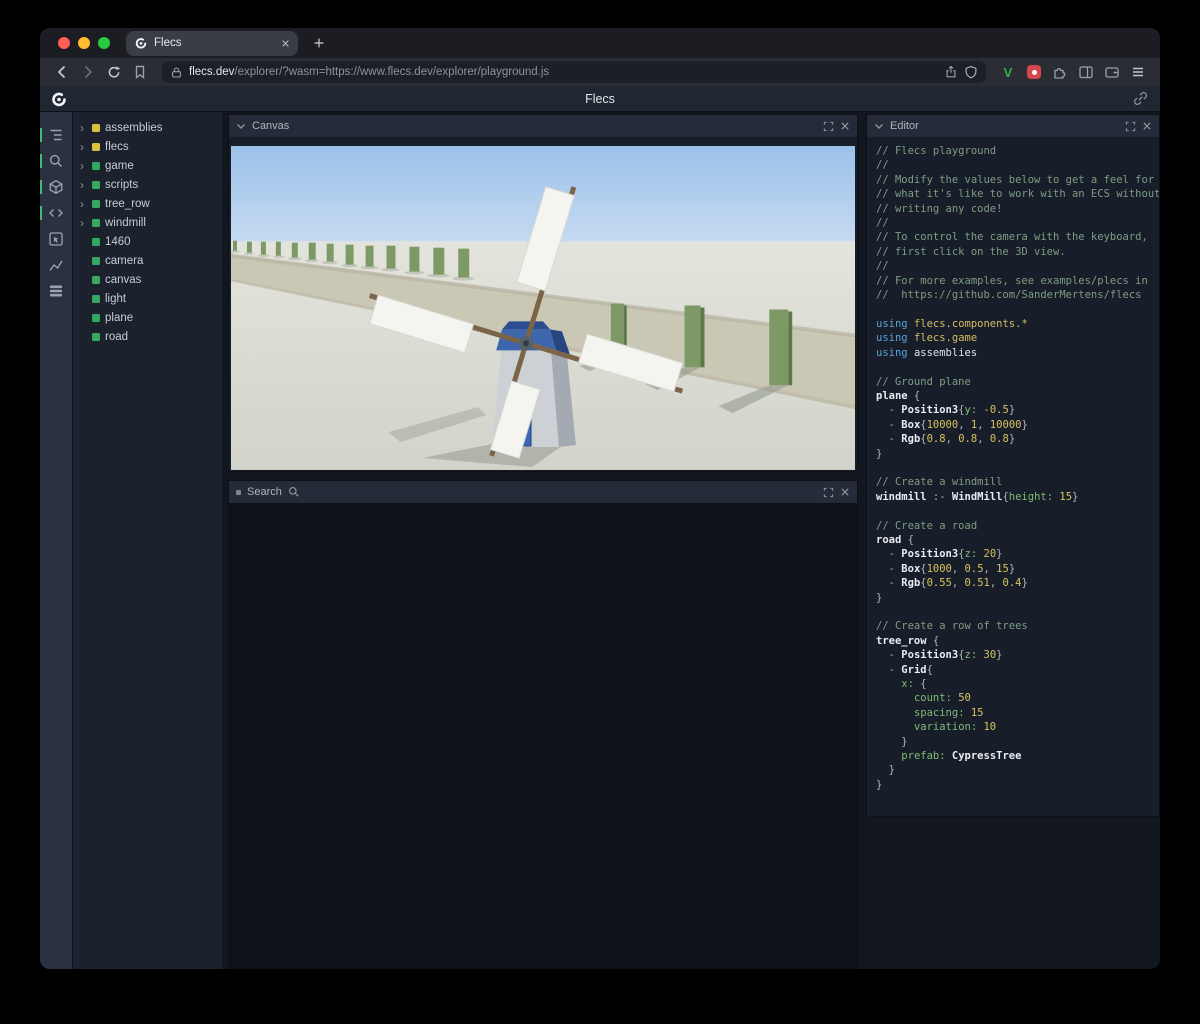  I want to click on share-link-icon, so click(1140, 98).